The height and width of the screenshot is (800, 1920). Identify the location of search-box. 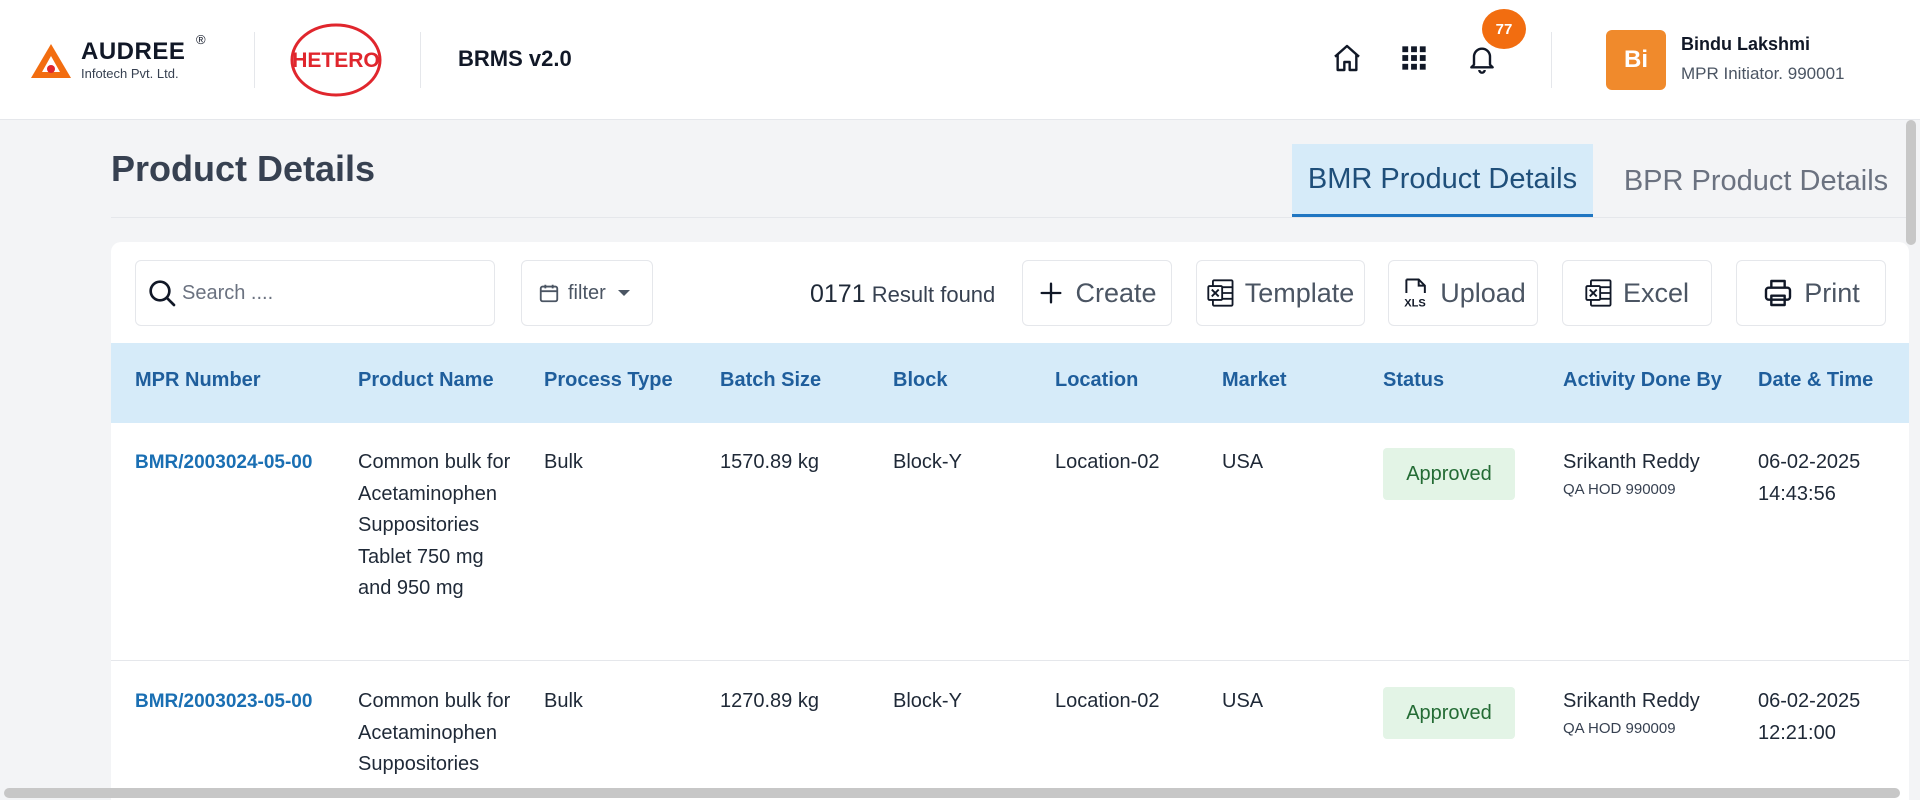
(315, 293).